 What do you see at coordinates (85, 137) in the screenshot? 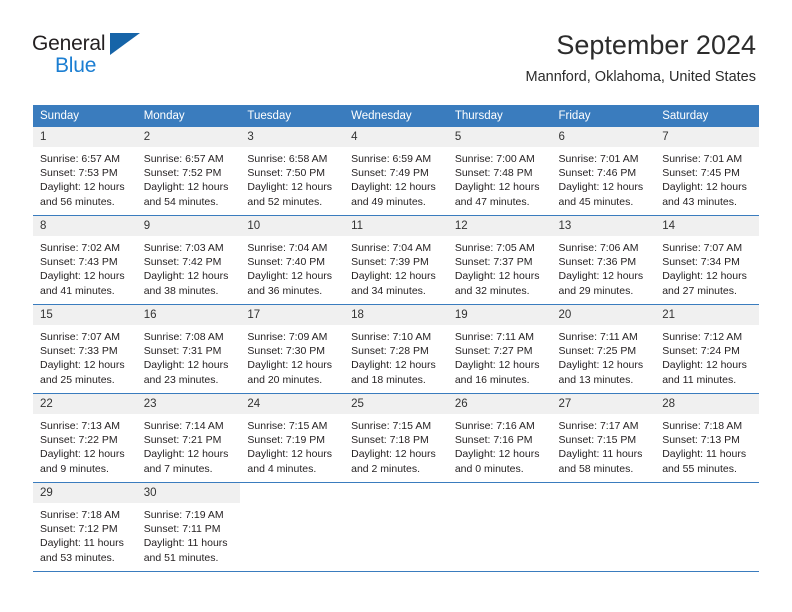
I see `day-number: 1` at bounding box center [85, 137].